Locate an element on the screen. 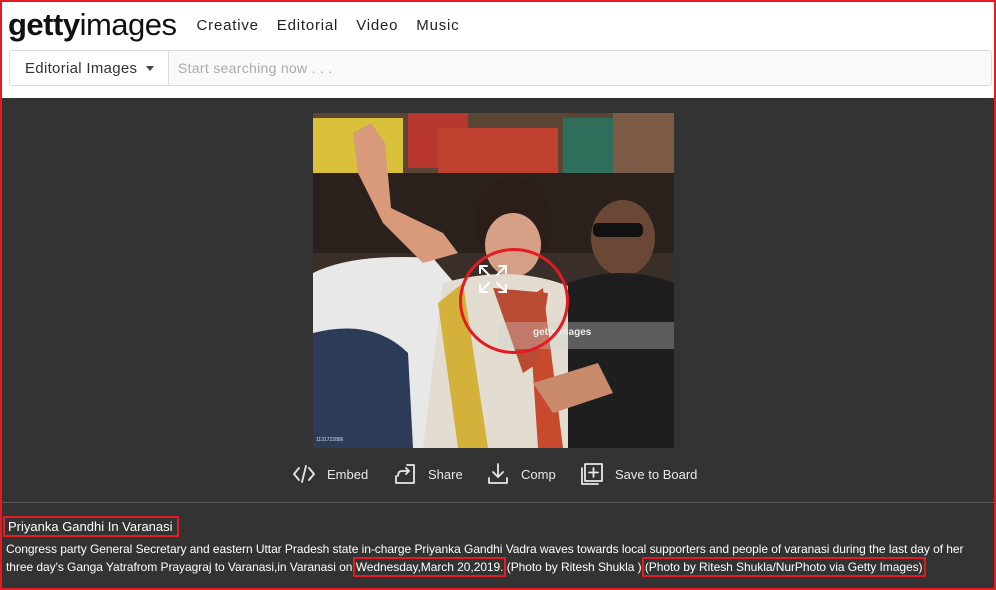 This screenshot has width=996, height=590. add-board-icon is located at coordinates (592, 474).